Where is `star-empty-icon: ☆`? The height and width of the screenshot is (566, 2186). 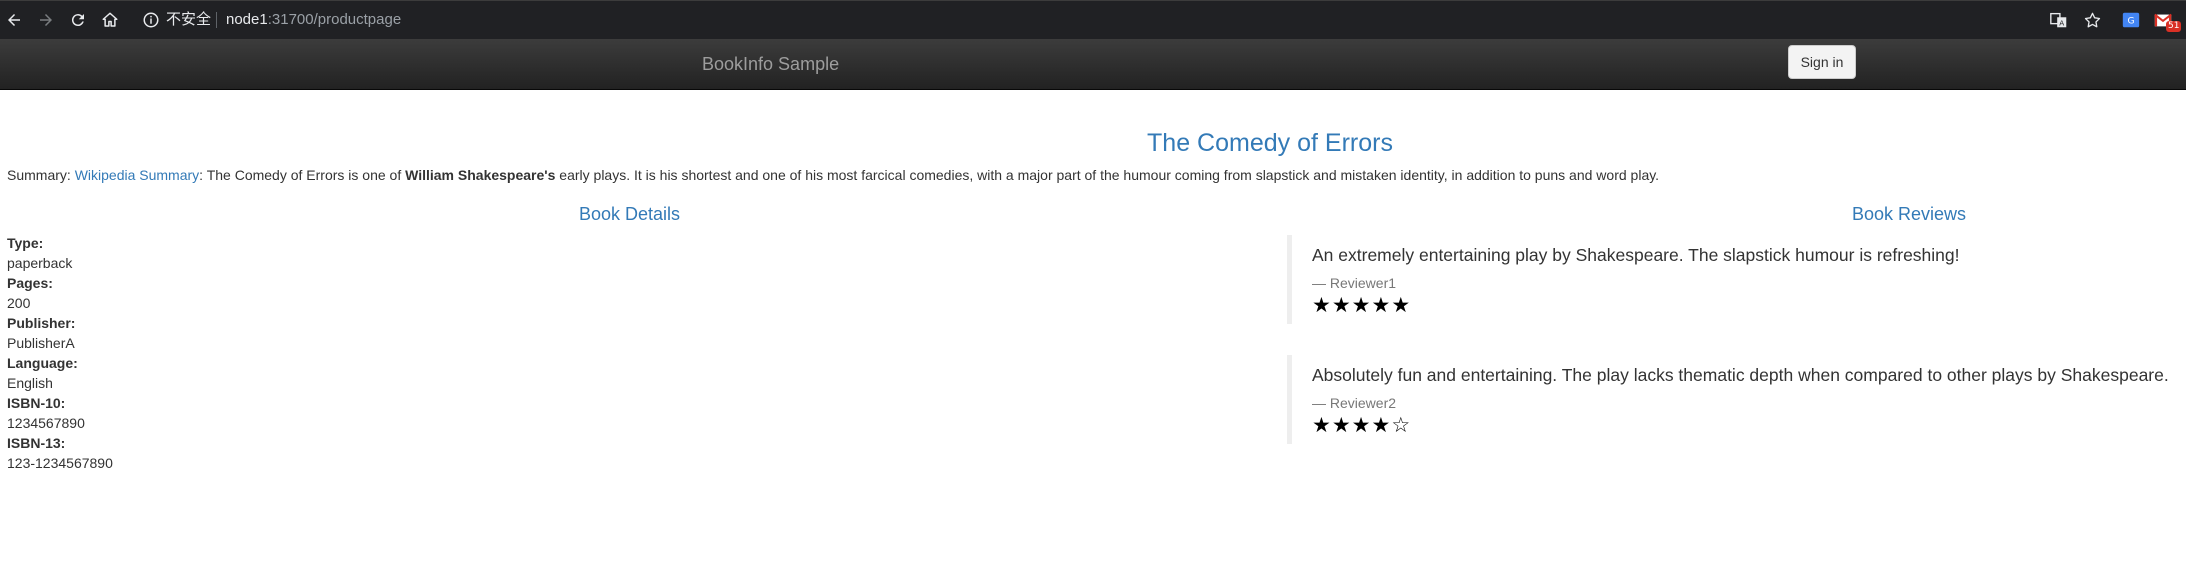 star-empty-icon: ☆ is located at coordinates (1401, 425).